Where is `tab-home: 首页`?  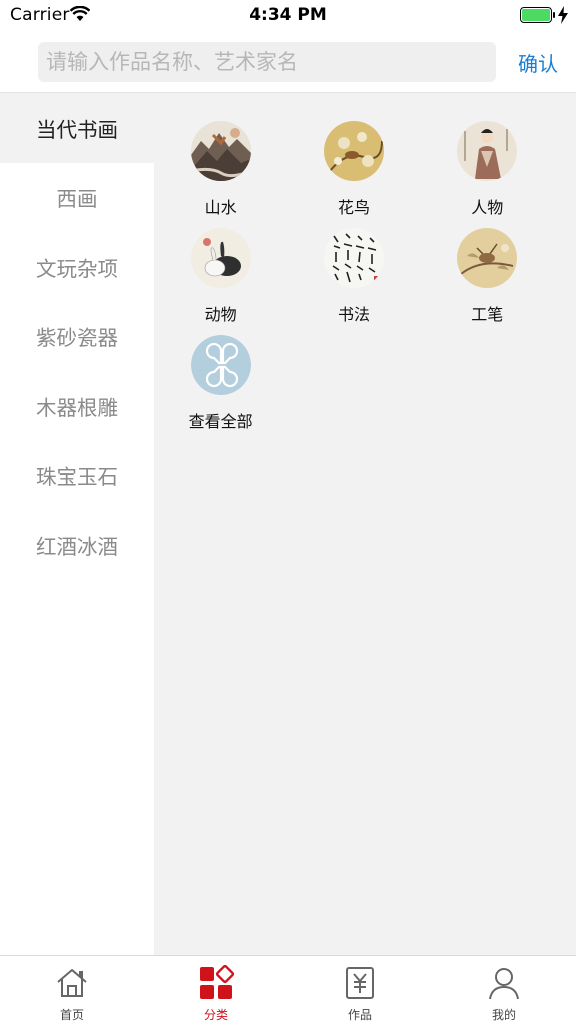 tab-home: 首页 is located at coordinates (72, 990).